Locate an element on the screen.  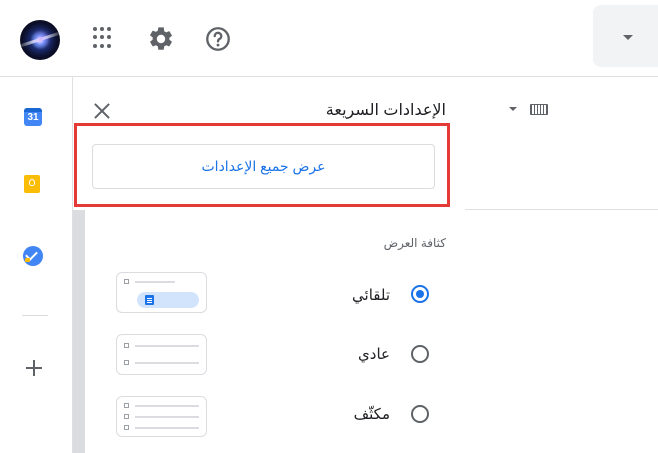
panel-scrollbar is located at coordinates (79, 331).